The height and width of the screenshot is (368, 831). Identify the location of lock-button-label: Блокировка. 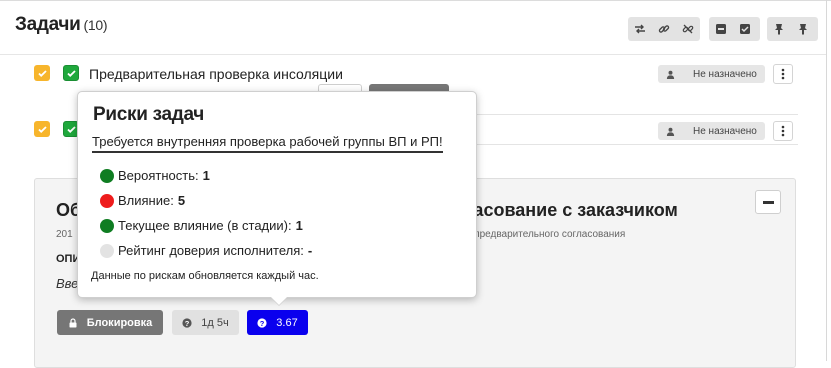
(119, 322).